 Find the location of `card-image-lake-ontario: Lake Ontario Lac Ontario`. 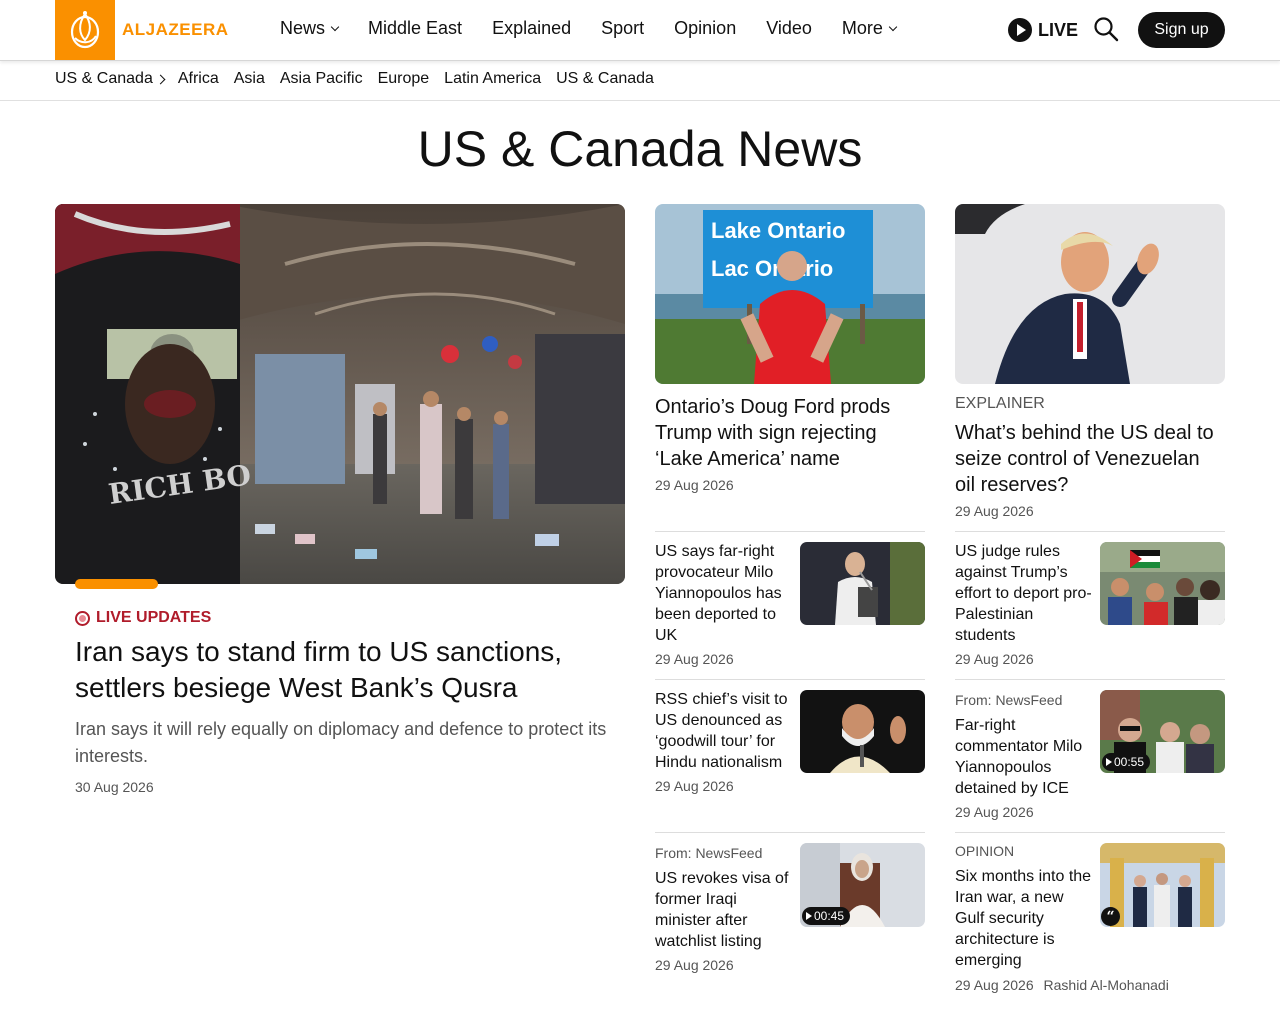

card-image-lake-ontario: Lake Ontario Lac Ontario is located at coordinates (790, 294).